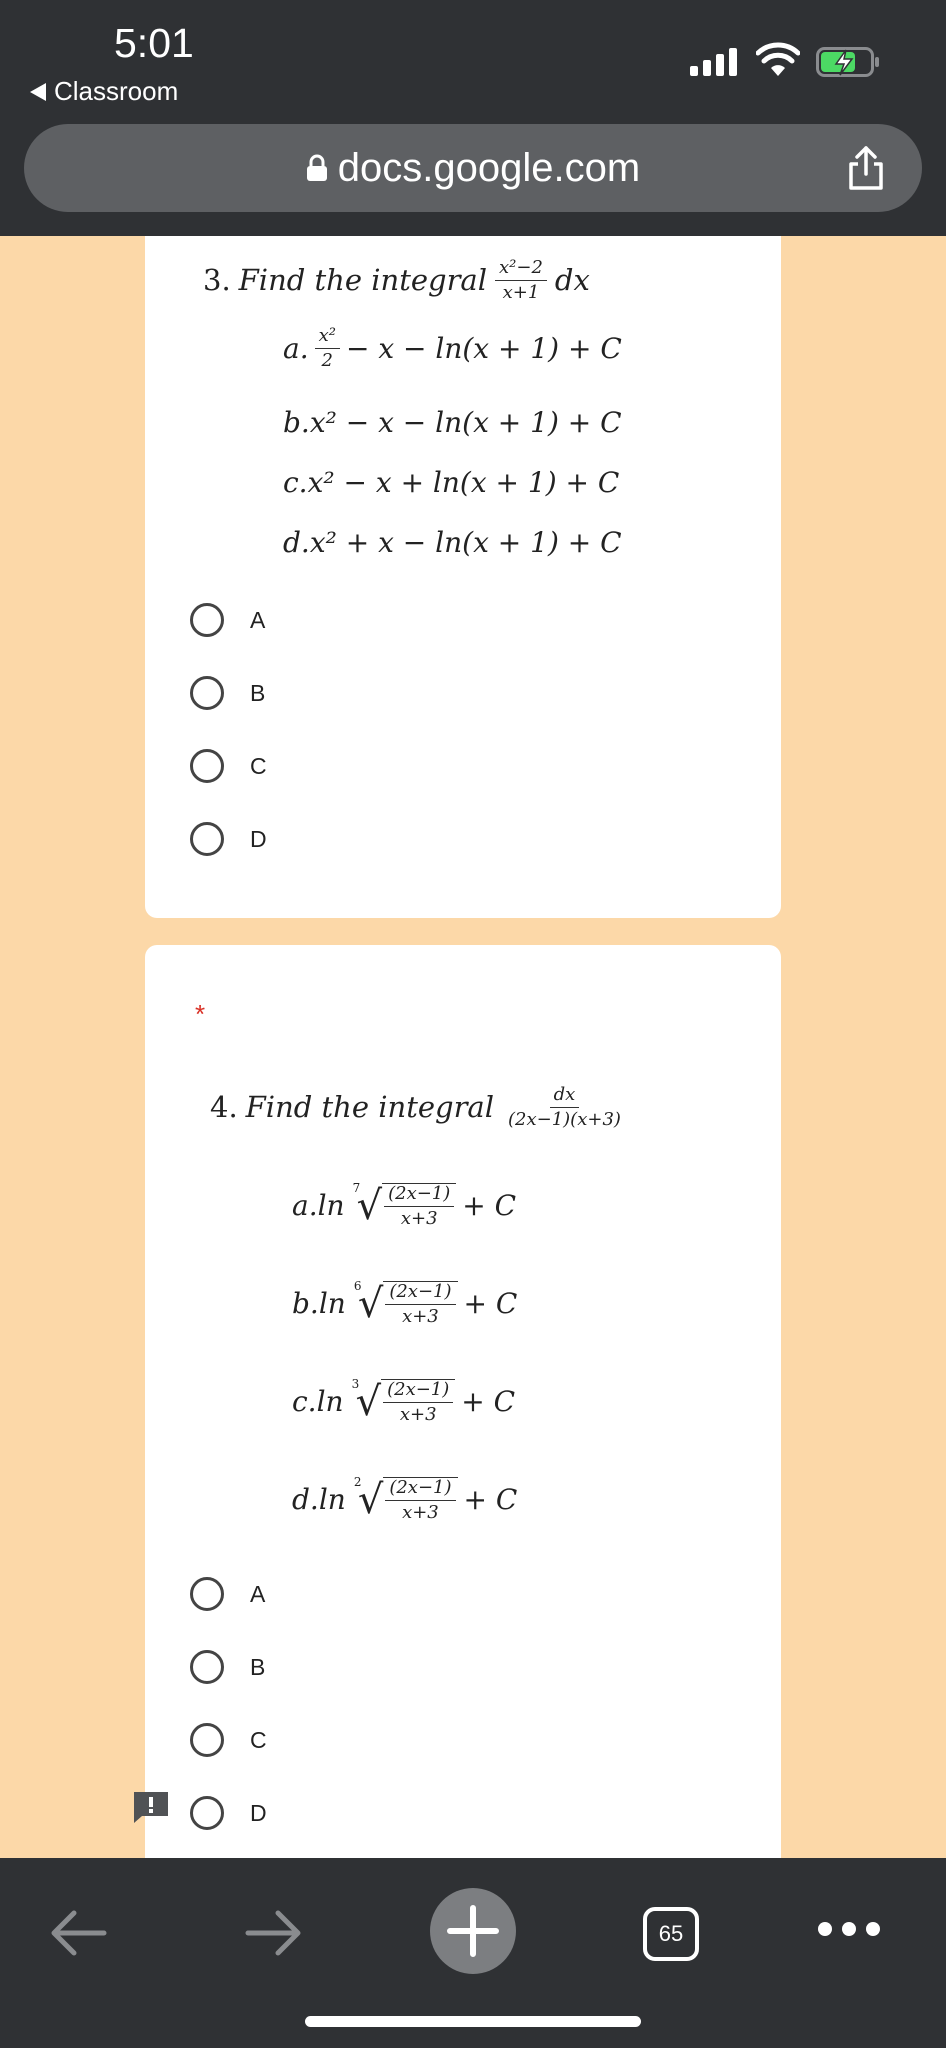  Describe the element at coordinates (866, 168) in the screenshot. I see `share-icon` at that location.